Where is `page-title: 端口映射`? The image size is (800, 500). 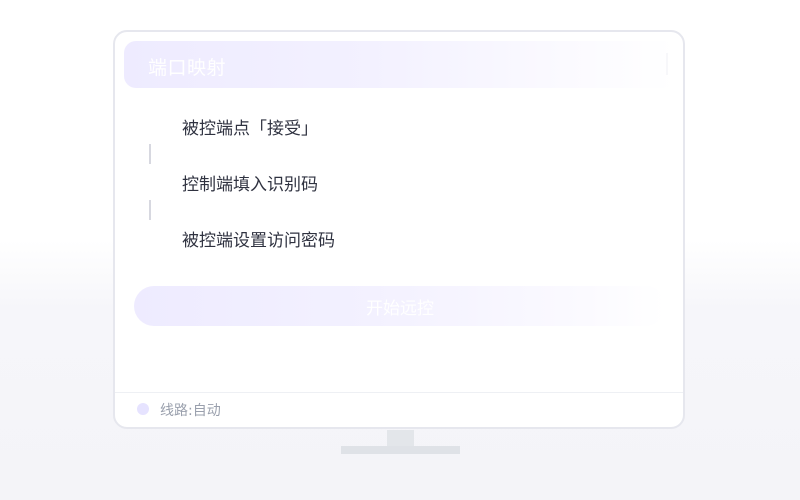
page-title: 端口映射 is located at coordinates (187, 68).